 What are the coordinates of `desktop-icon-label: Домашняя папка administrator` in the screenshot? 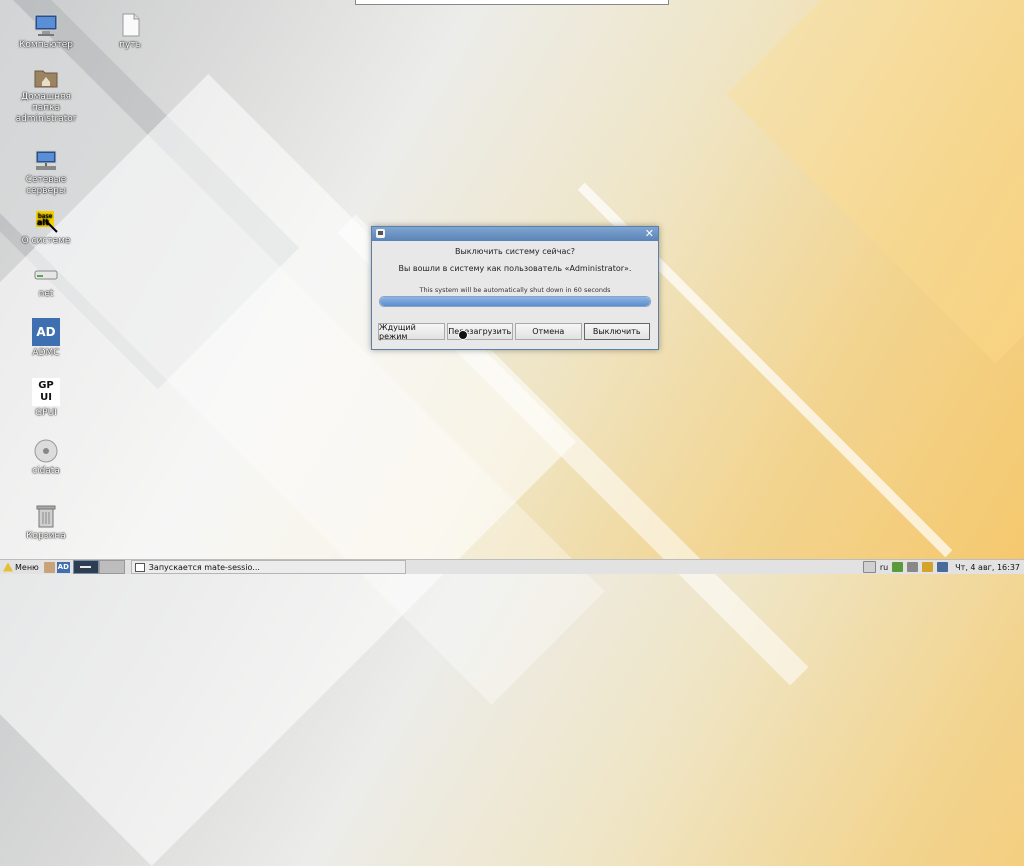 It's located at (46, 108).